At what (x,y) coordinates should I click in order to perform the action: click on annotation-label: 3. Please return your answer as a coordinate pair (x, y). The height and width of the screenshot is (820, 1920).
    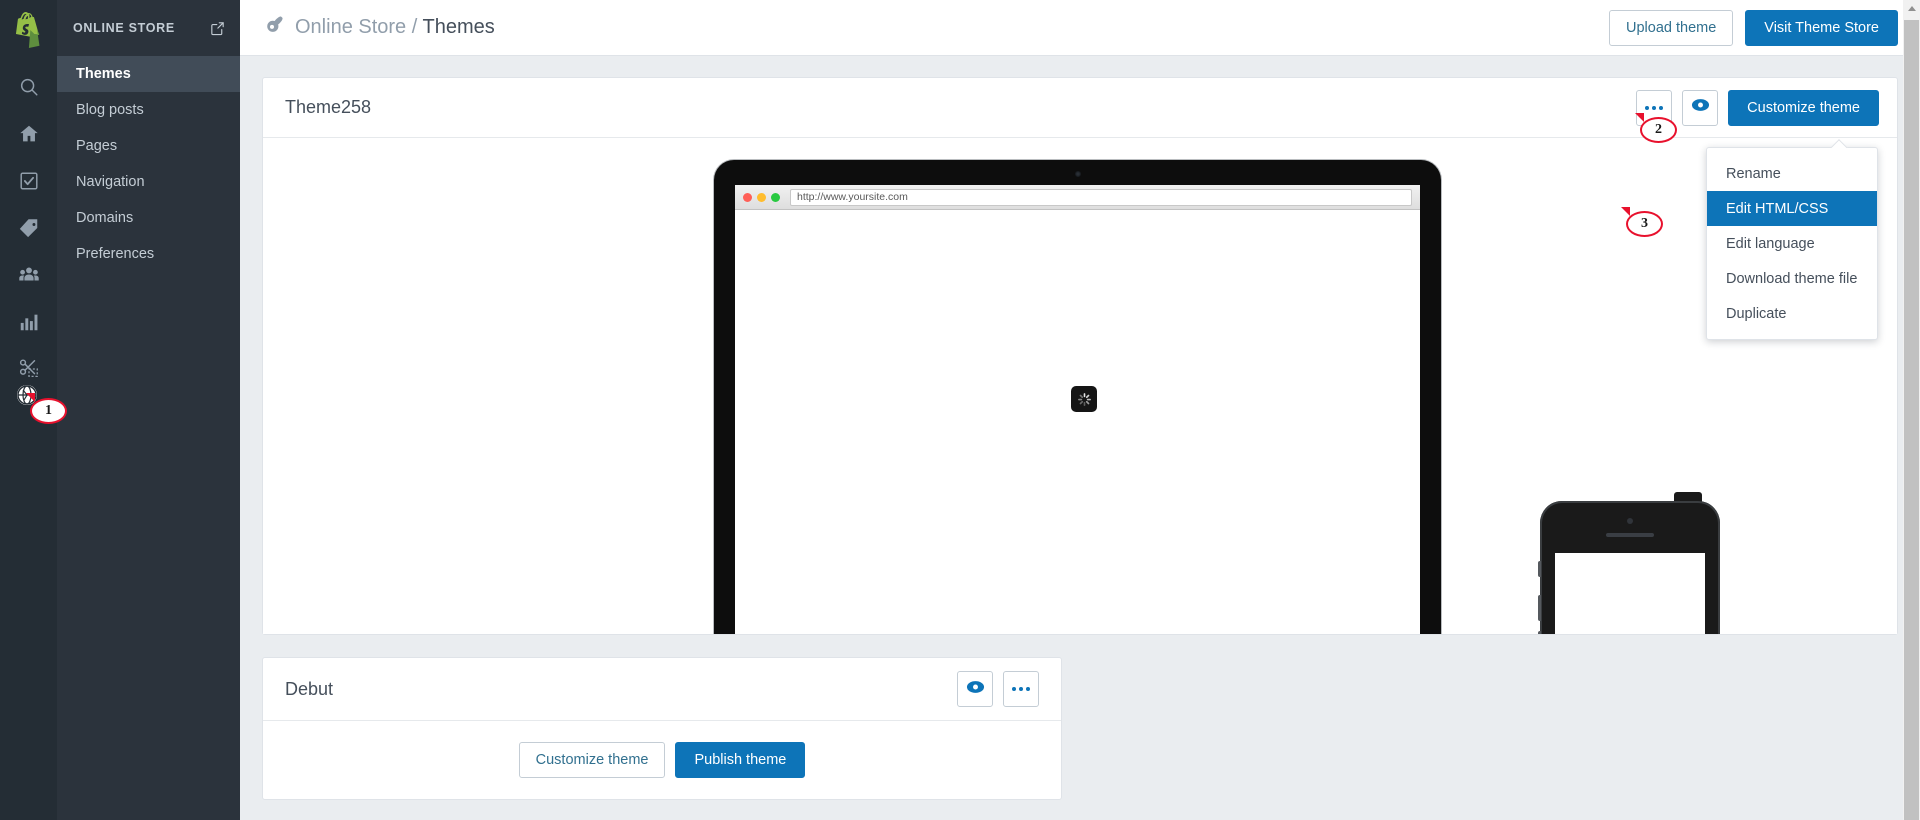
    Looking at the image, I should click on (1644, 224).